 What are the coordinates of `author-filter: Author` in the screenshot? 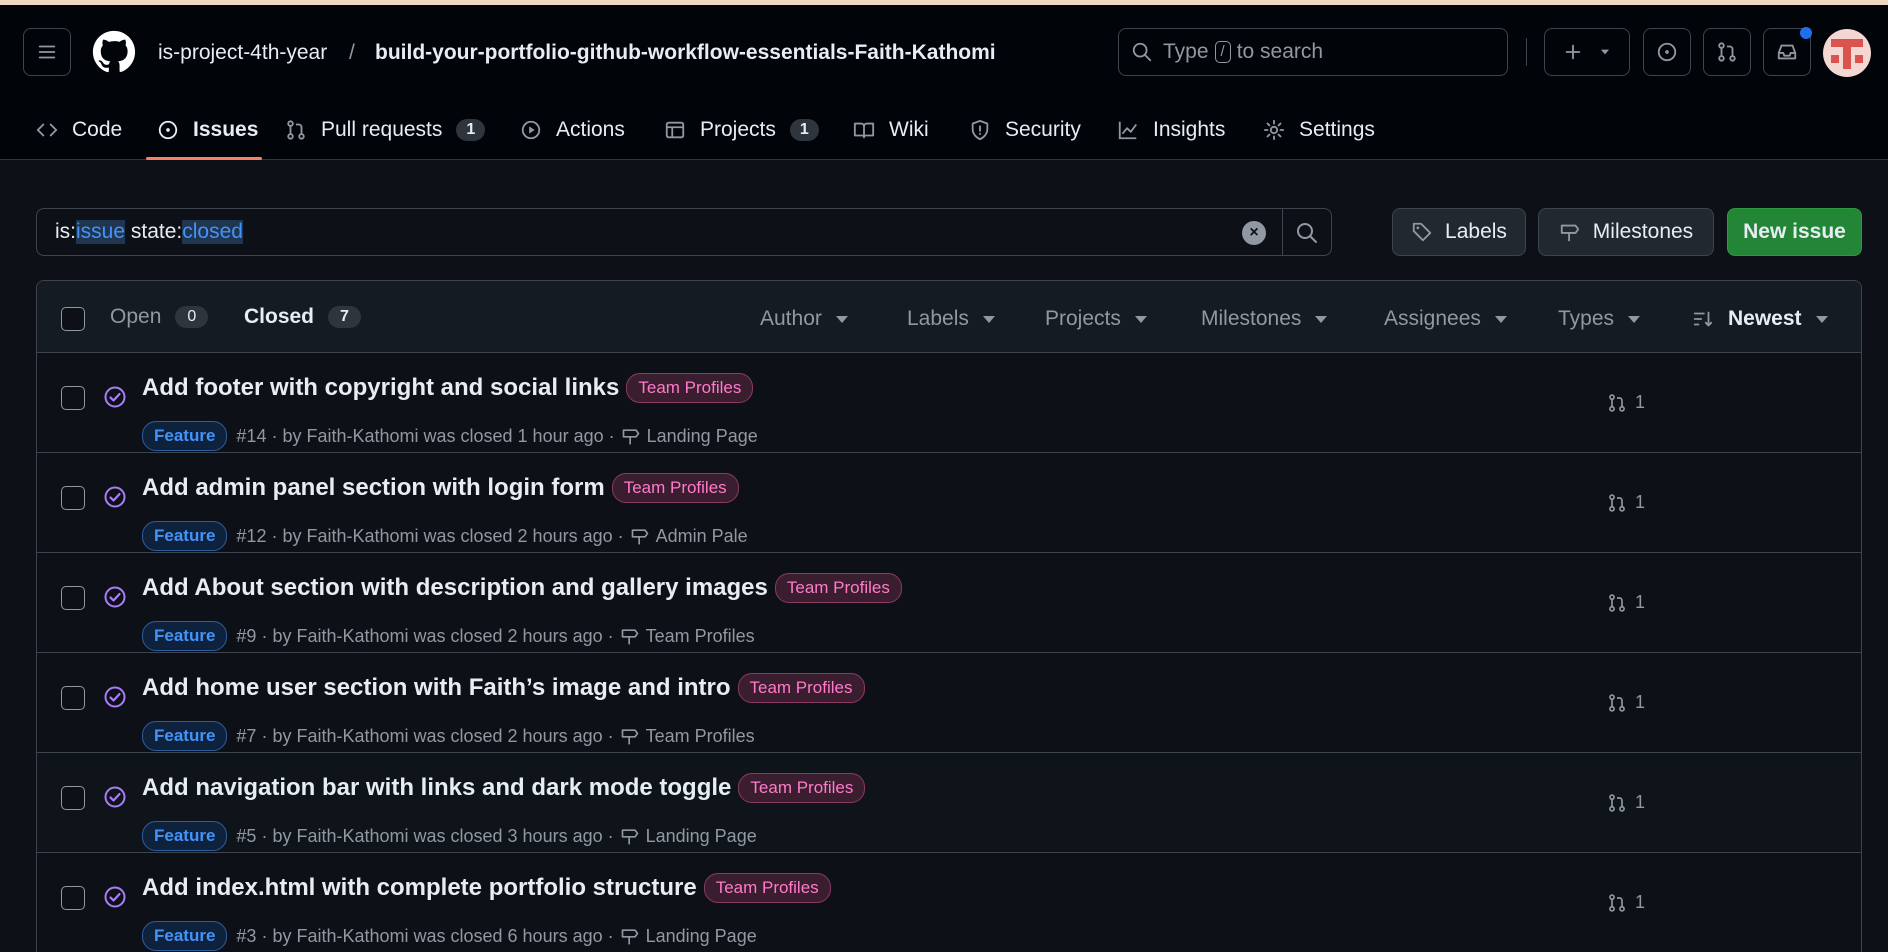 It's located at (804, 319).